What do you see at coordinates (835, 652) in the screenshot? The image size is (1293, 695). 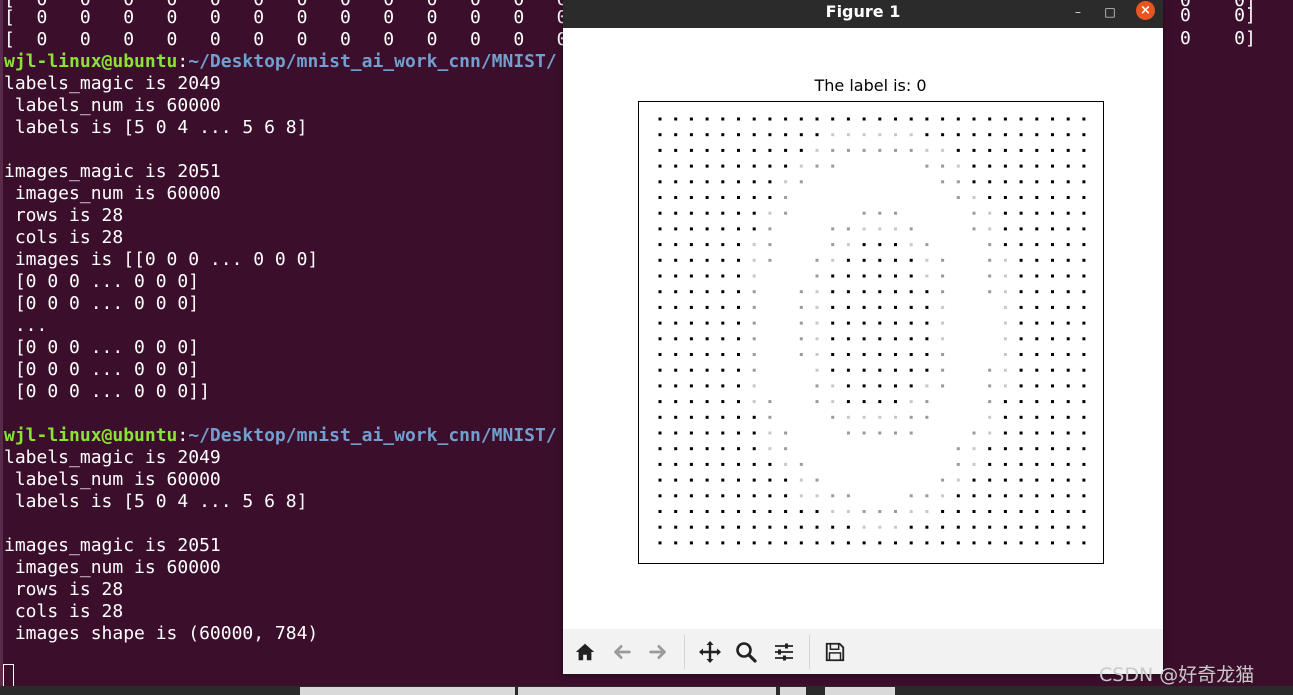 I see `save-button` at bounding box center [835, 652].